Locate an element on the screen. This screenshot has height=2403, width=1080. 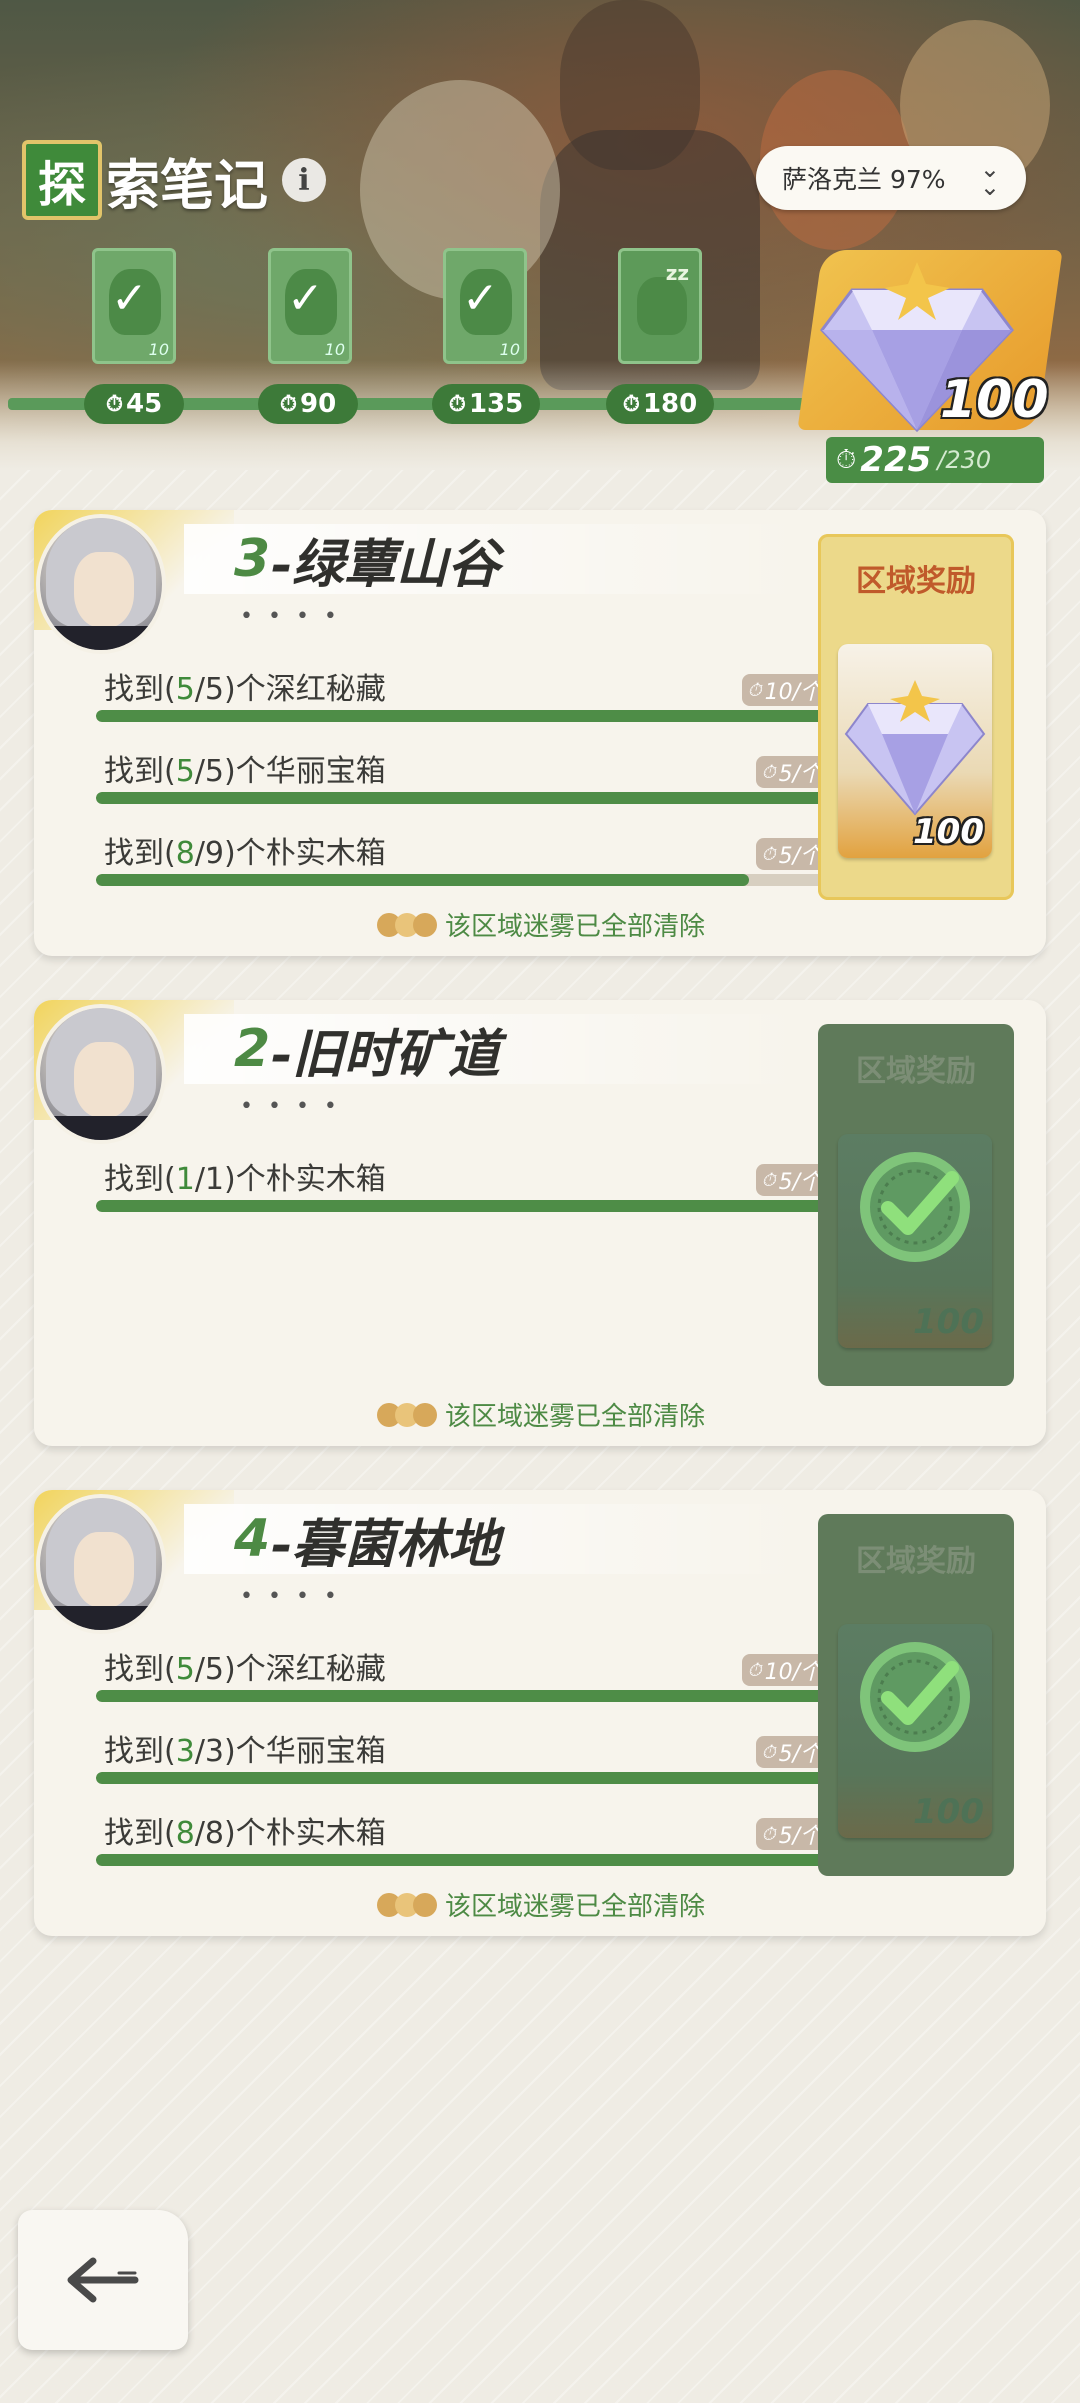
task-row: 找到(5/5)个华丽宝箱 ⏱ 5/个 is located at coordinates (450, 776).